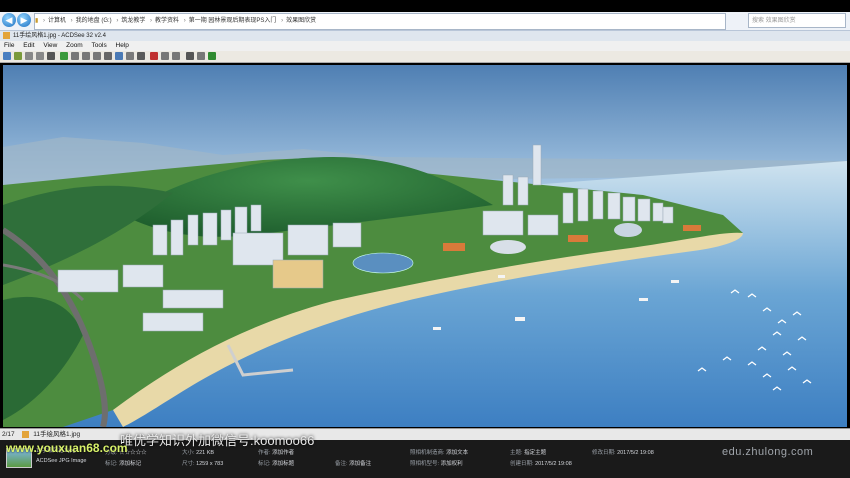  I want to click on info-created: 创建日期: 2017/5/2 19:08, so click(541, 464).